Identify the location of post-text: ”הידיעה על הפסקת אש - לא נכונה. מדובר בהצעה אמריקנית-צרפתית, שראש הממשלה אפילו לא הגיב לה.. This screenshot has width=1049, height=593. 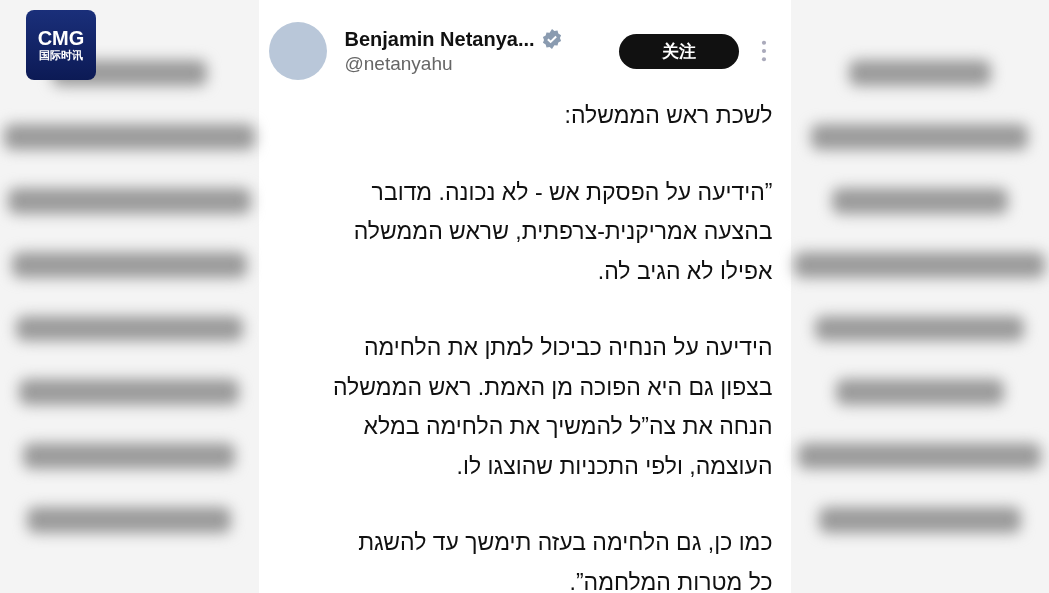
(562, 231).